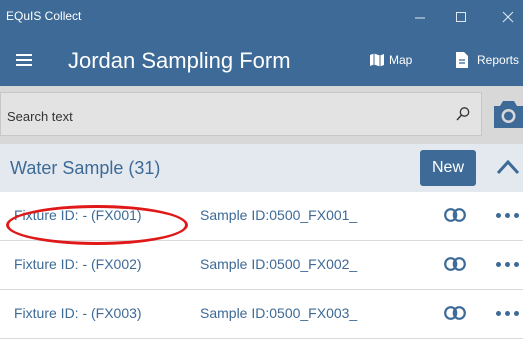  What do you see at coordinates (448, 168) in the screenshot?
I see `new-button: New` at bounding box center [448, 168].